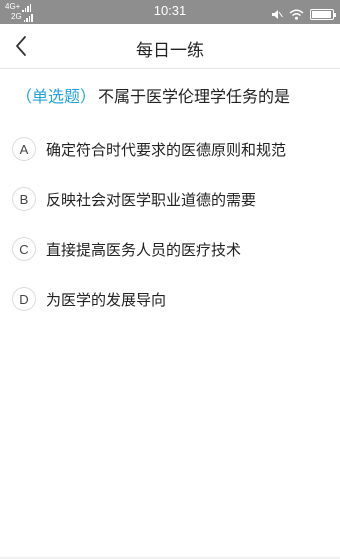 The height and width of the screenshot is (559, 340). I want to click on option-letter-badge: B, so click(24, 199).